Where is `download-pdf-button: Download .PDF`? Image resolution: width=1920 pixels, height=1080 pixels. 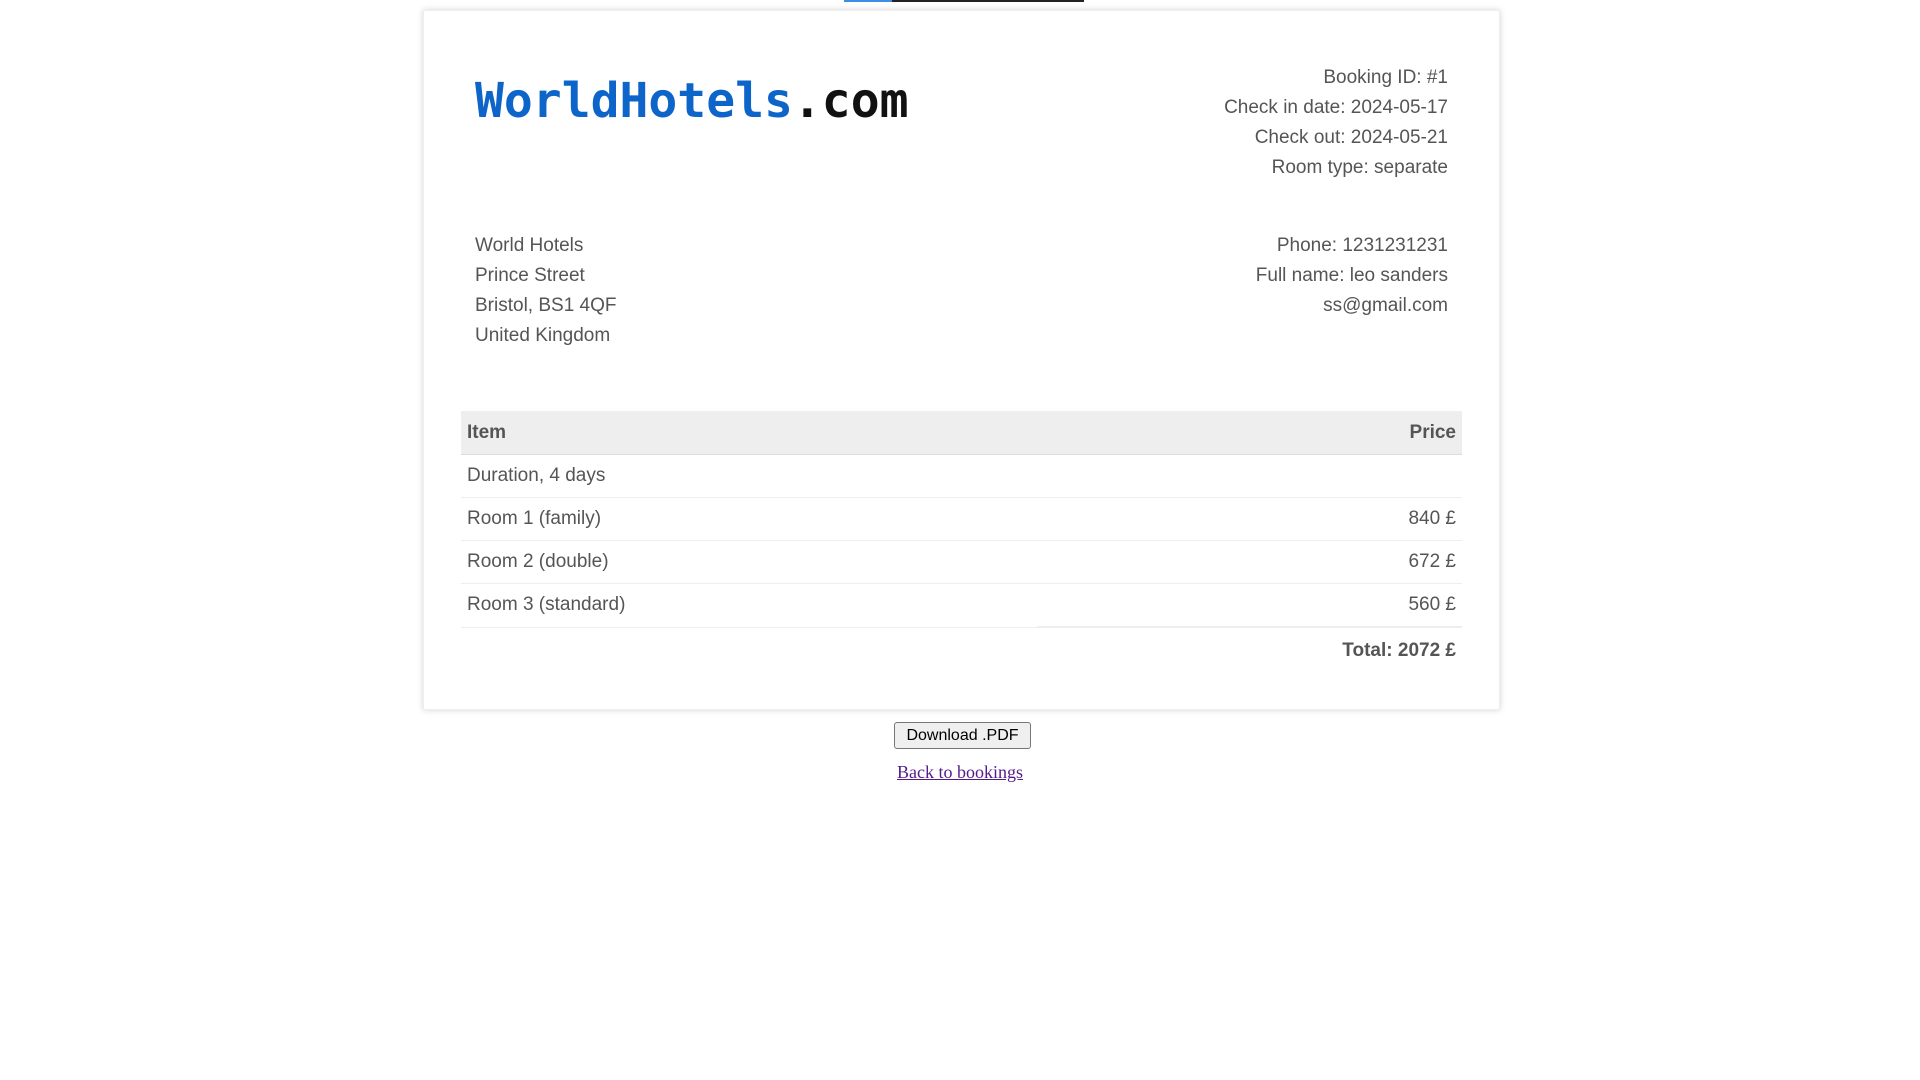
download-pdf-button: Download .PDF is located at coordinates (962, 735).